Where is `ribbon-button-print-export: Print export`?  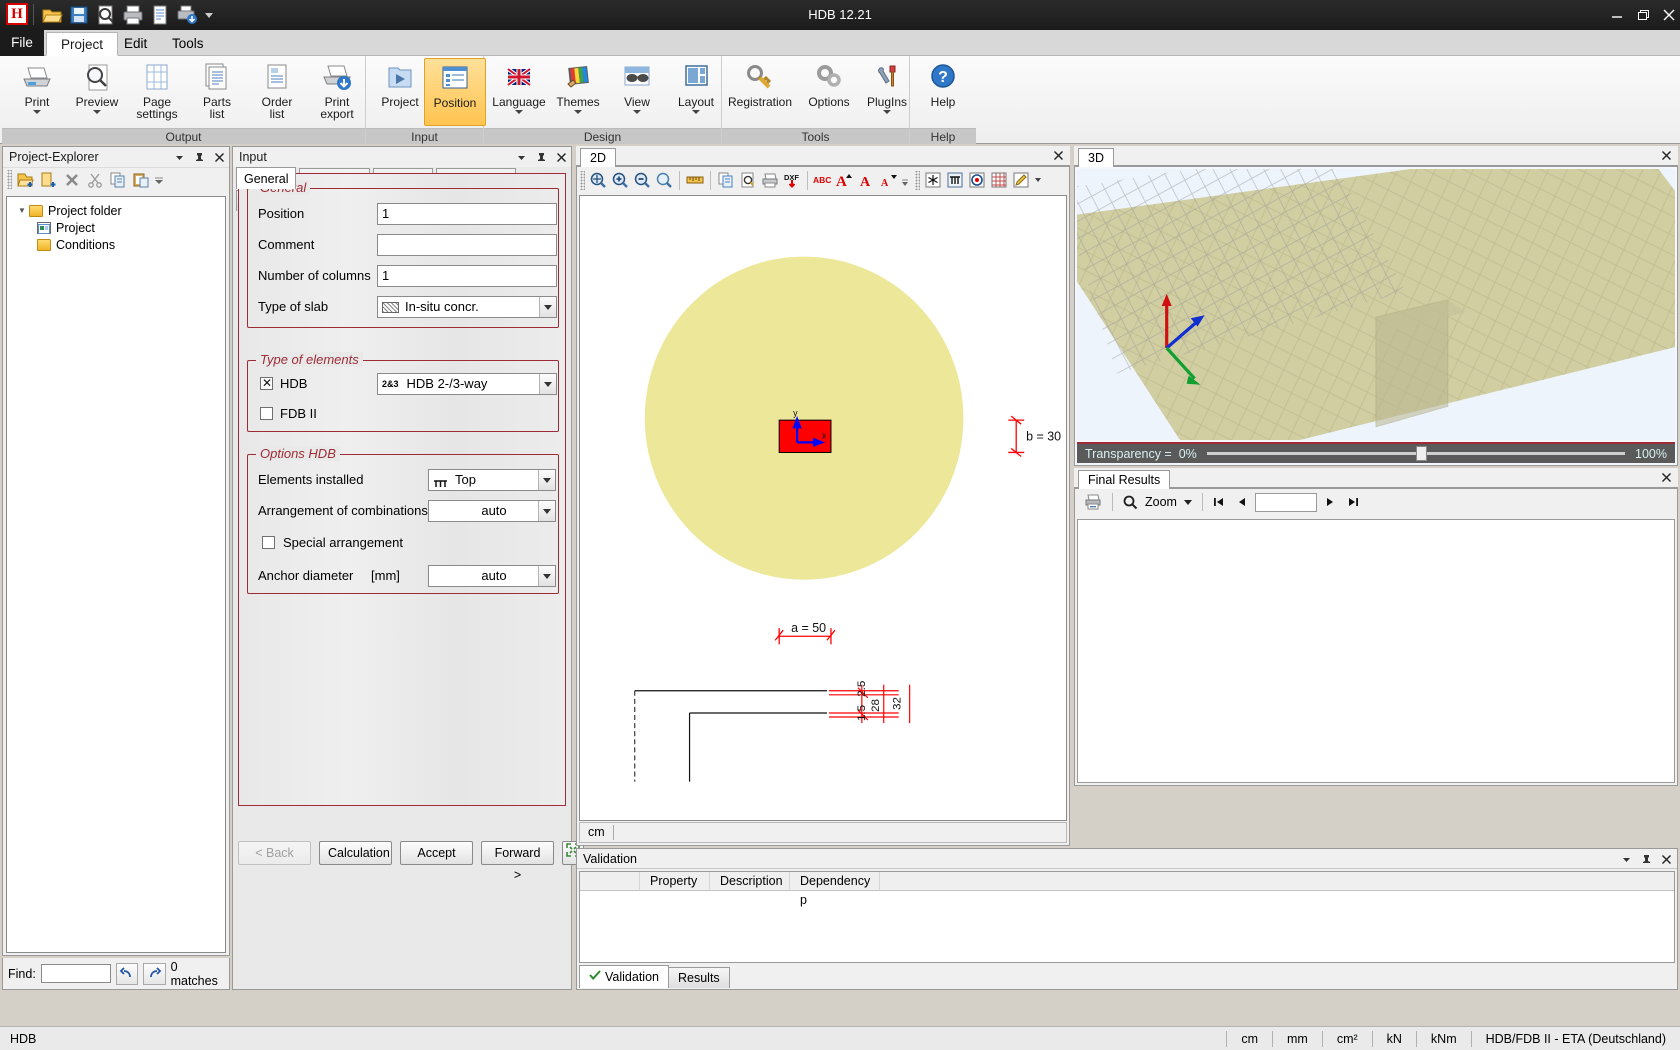
ribbon-button-print-export: Print export is located at coordinates (337, 92).